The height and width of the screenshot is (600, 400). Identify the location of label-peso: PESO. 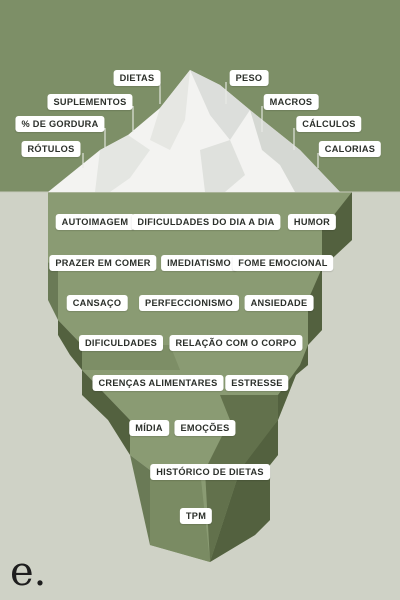
(249, 78).